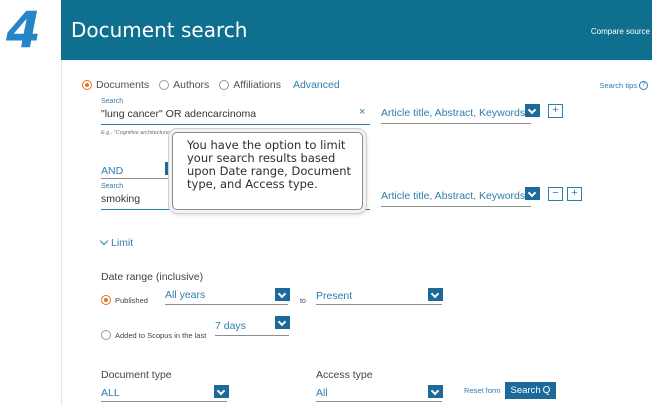  Describe the element at coordinates (322, 393) in the screenshot. I see `access-type-select: All` at that location.